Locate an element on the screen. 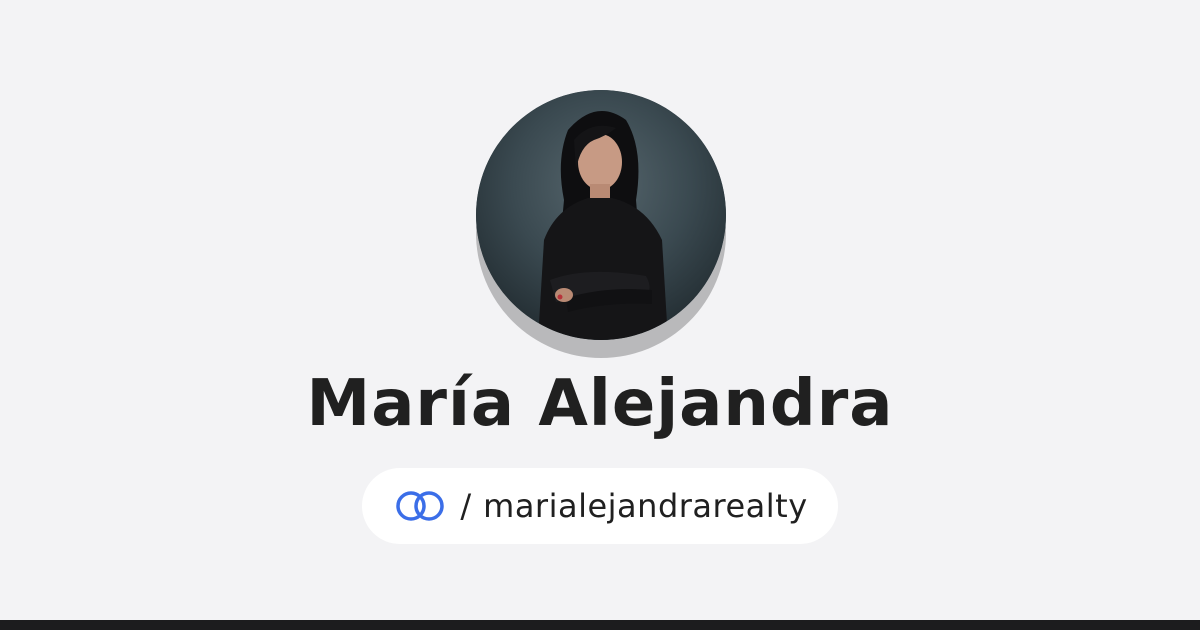  bottom-bar is located at coordinates (600, 625).